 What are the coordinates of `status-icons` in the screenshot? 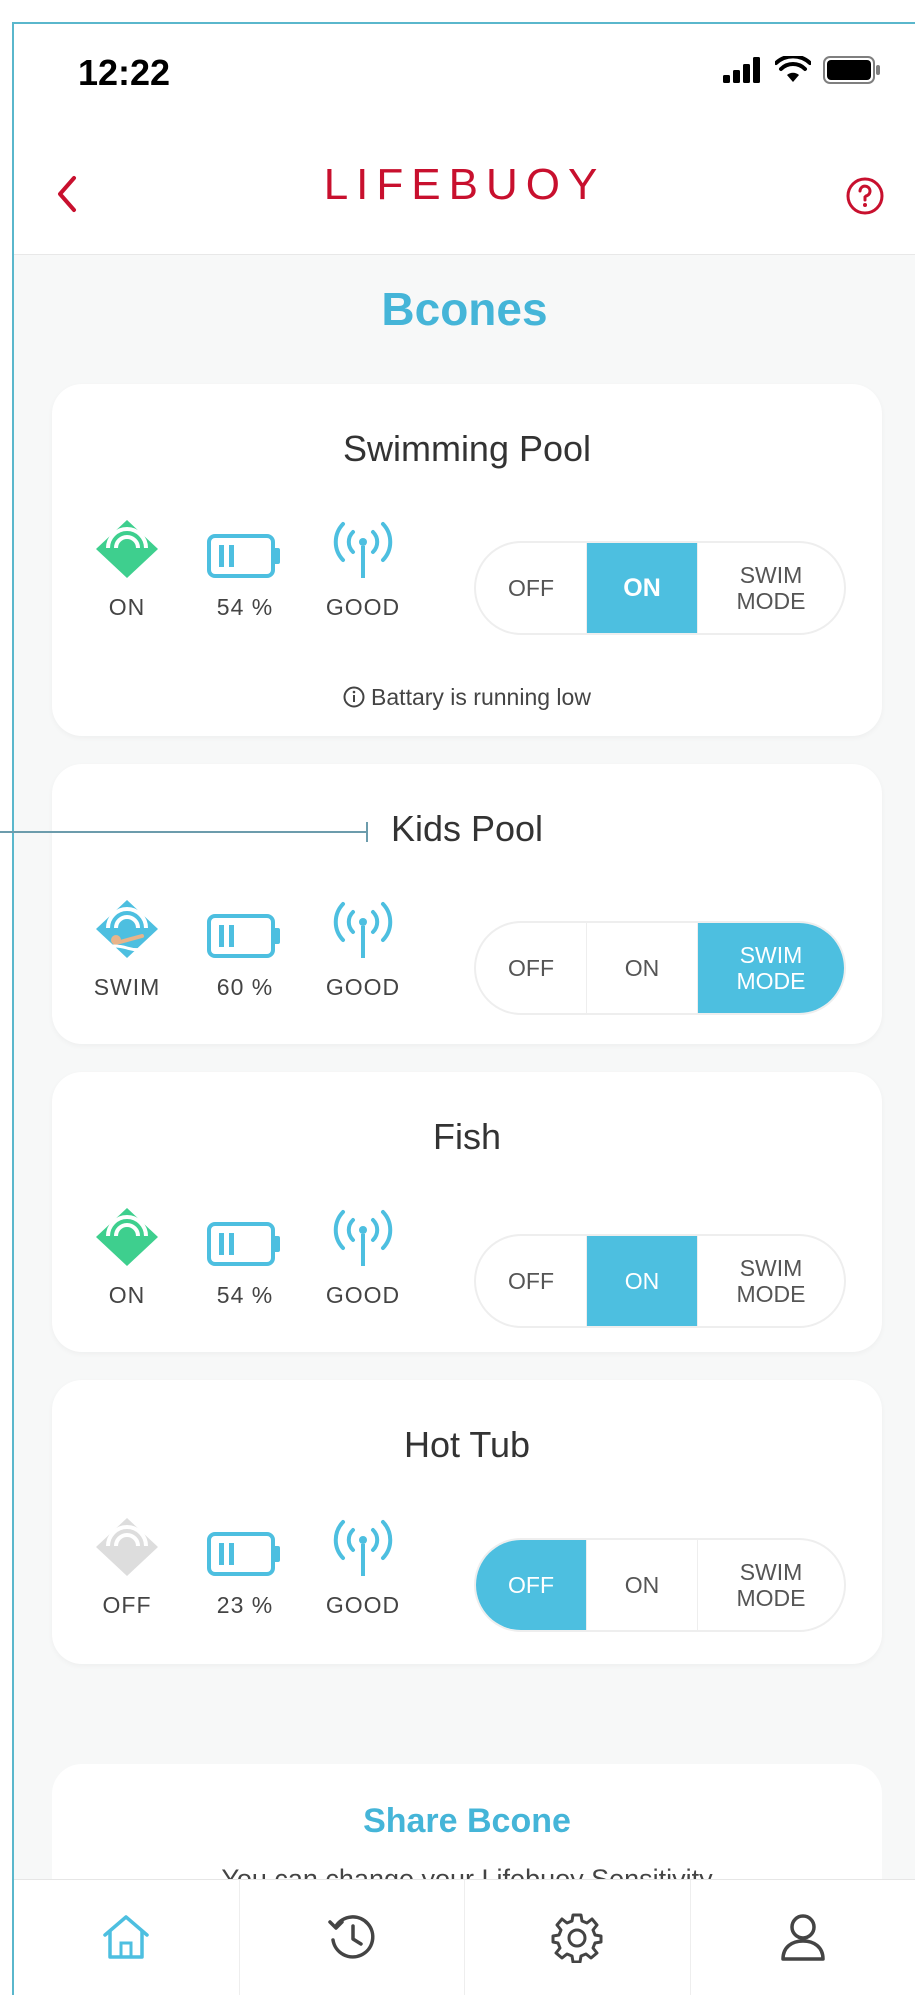 It's located at (802, 71).